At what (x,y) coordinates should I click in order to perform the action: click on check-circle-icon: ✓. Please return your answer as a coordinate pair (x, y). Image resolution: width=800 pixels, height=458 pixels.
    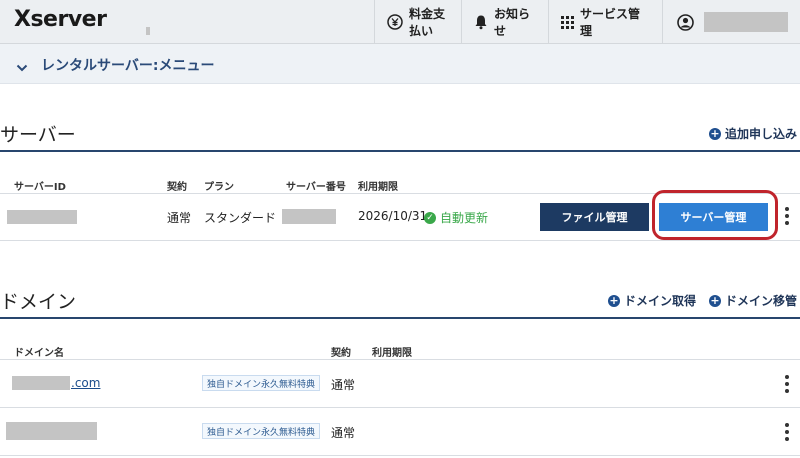
    Looking at the image, I should click on (430, 217).